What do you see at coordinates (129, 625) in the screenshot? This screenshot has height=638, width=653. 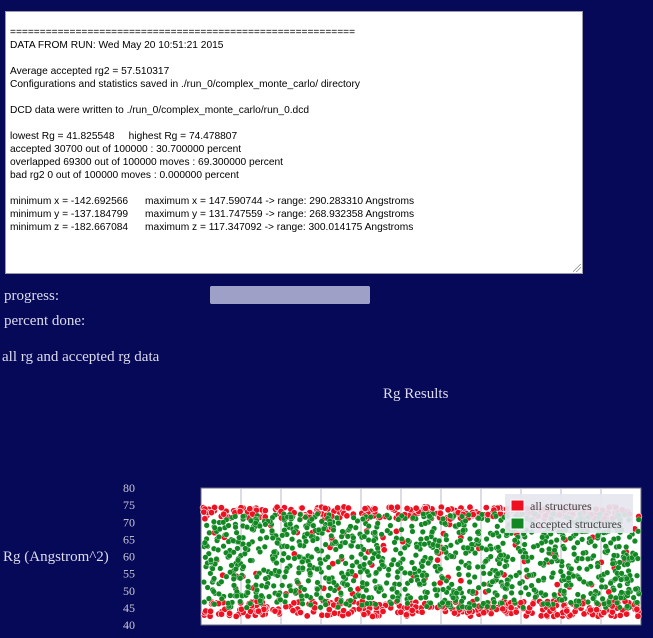 I see `y-tick-label: 40` at bounding box center [129, 625].